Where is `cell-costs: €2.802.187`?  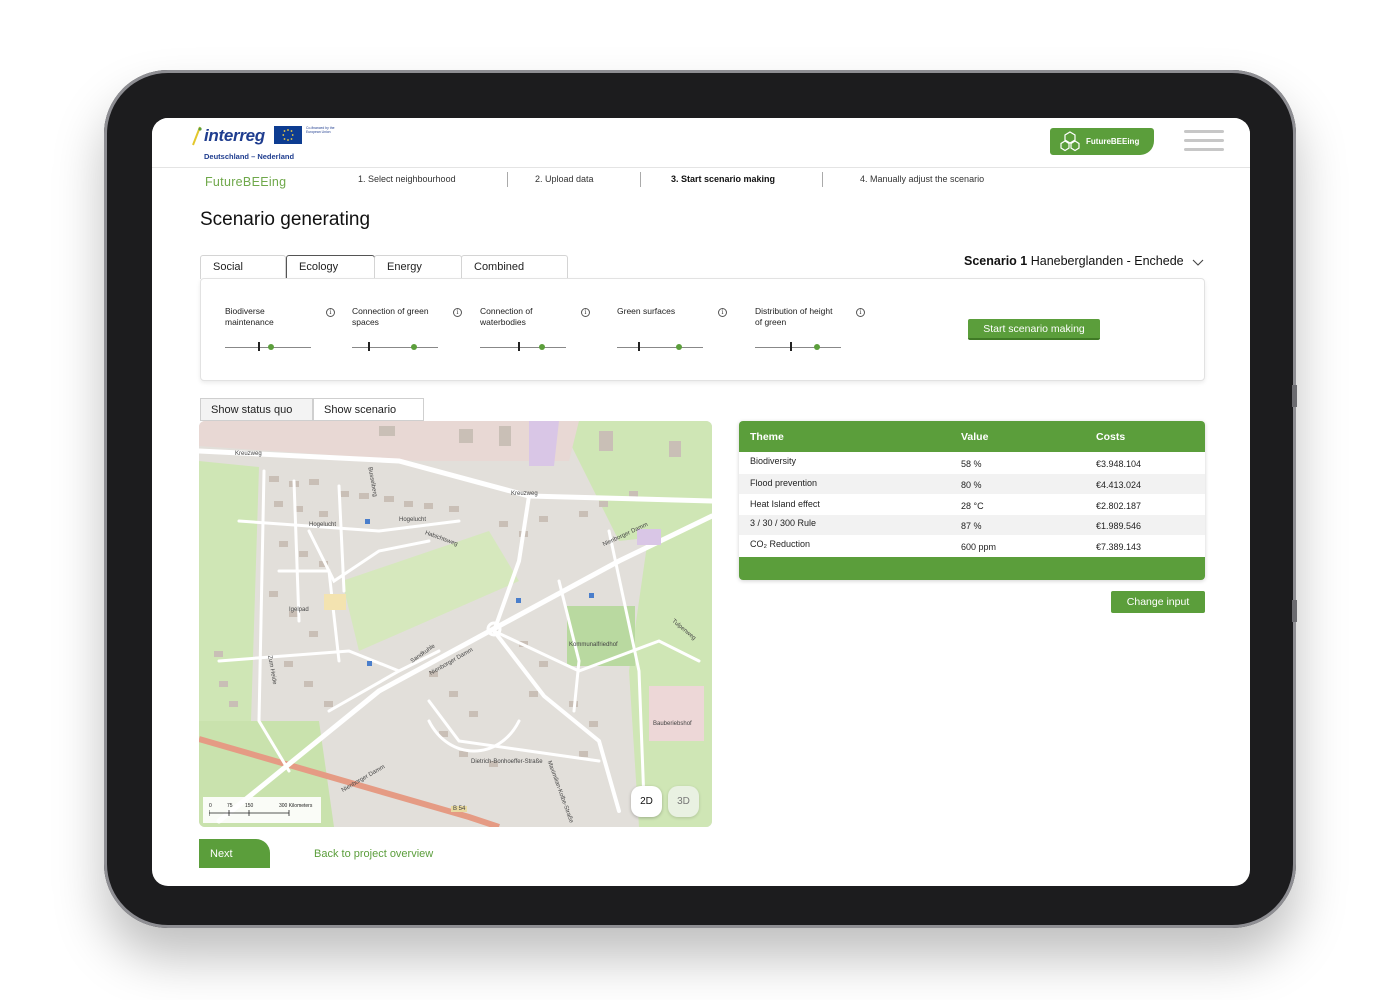
cell-costs: €2.802.187 is located at coordinates (1119, 506).